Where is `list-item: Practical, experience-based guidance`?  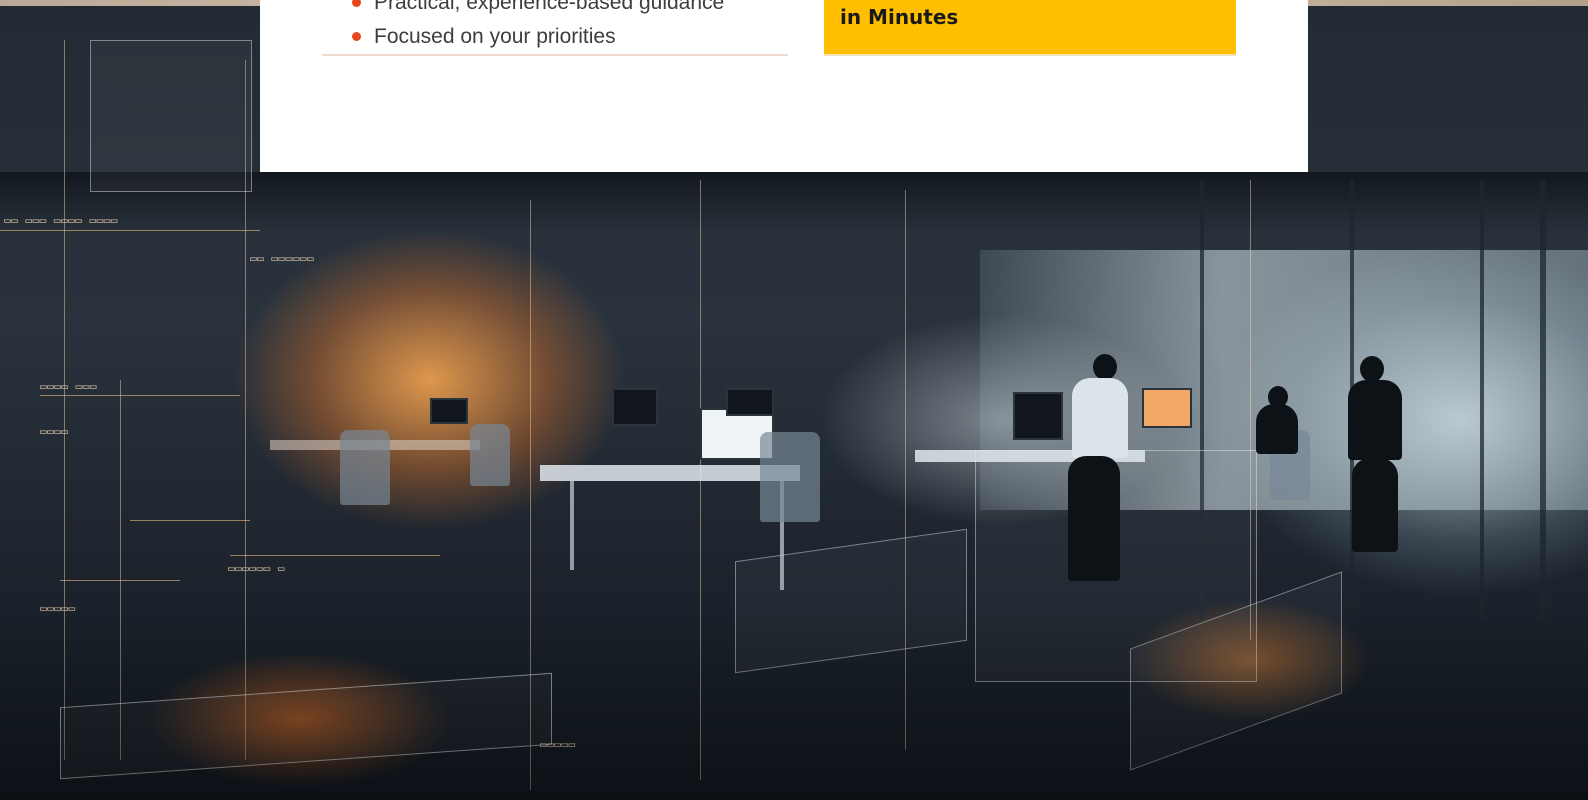 list-item: Practical, experience-based guidance is located at coordinates (555, 10).